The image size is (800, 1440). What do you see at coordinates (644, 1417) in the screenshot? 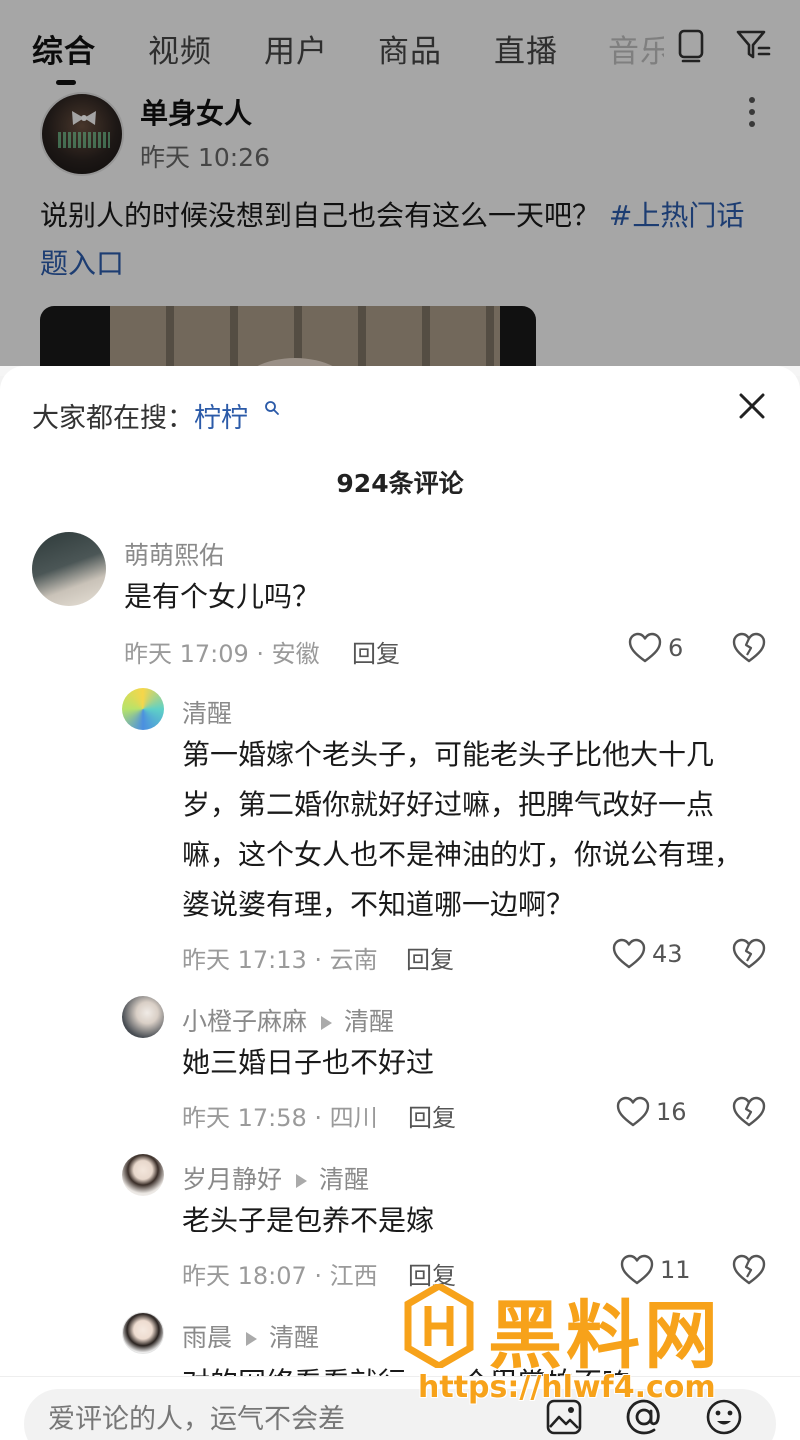
I see `at-icon` at bounding box center [644, 1417].